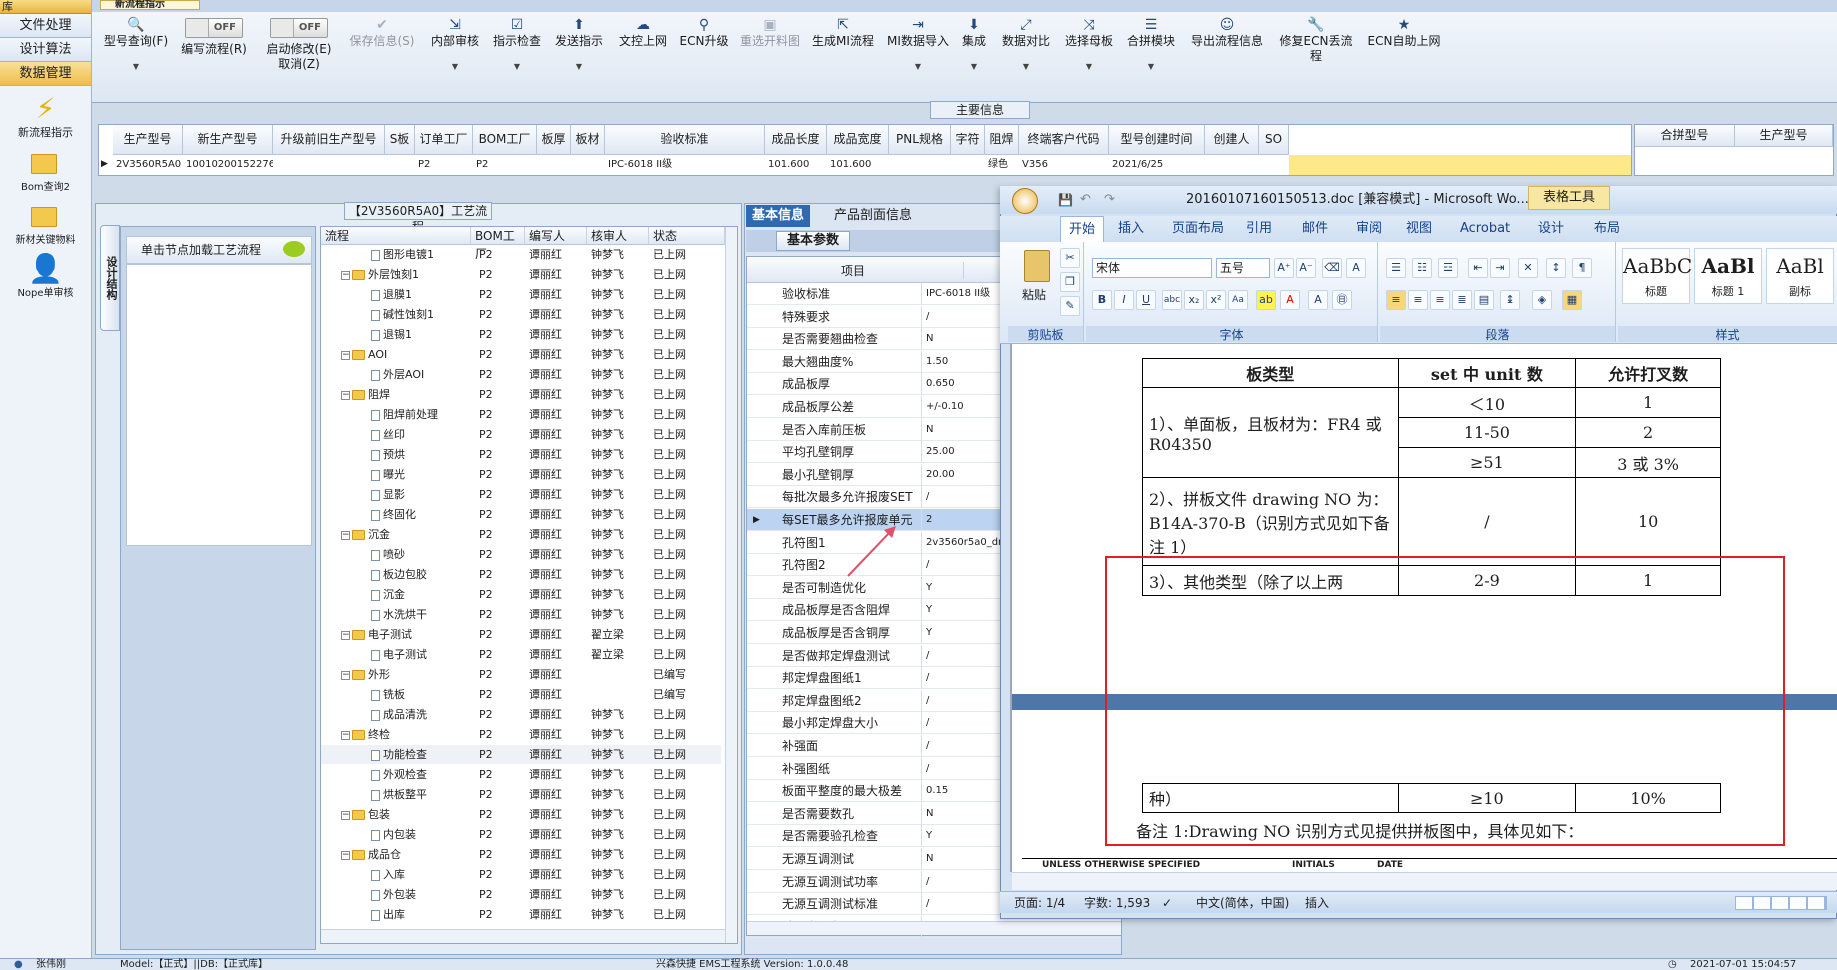  Describe the element at coordinates (421, 334) in the screenshot. I see `tree-node-name: 退锡1` at that location.